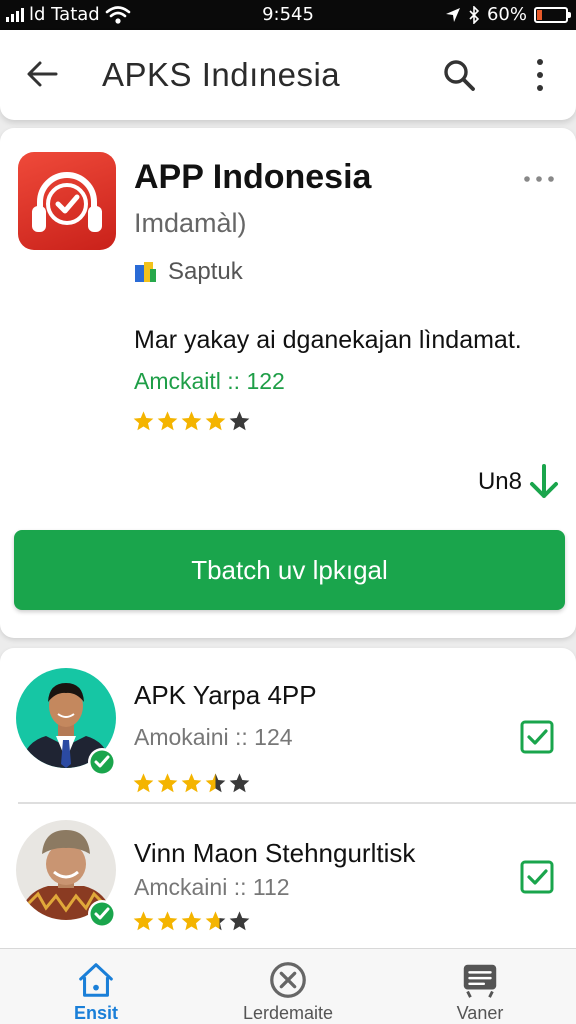 The width and height of the screenshot is (576, 1024). I want to click on app-description: Mar yakay ai dganekajan lìndamat., so click(328, 340).